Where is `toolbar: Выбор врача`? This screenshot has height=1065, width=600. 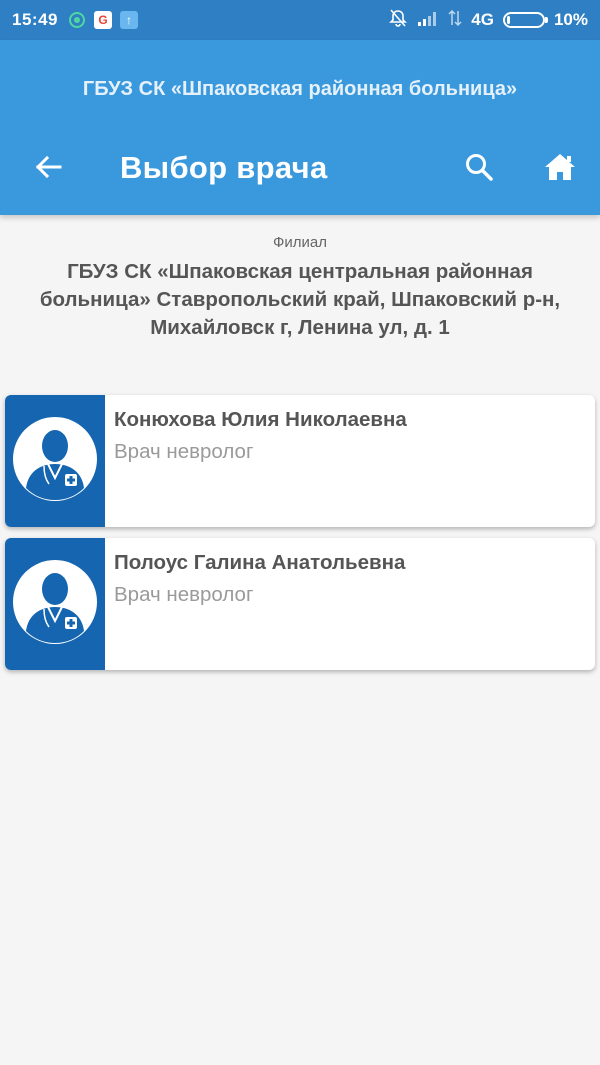 toolbar: Выбор врача is located at coordinates (300, 169).